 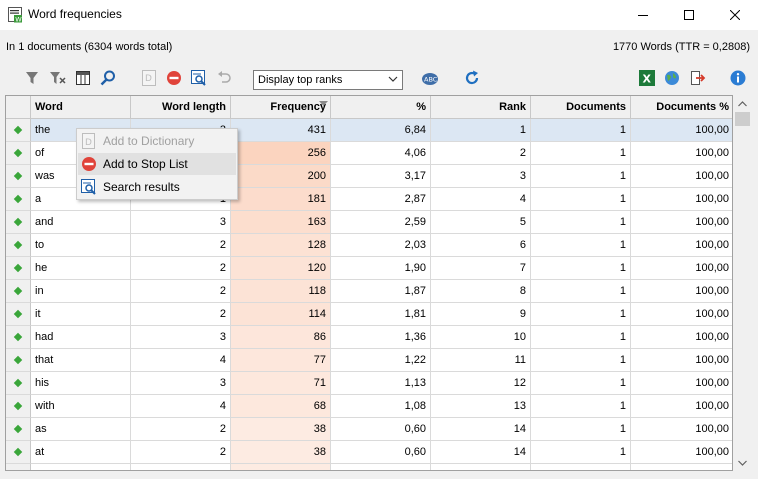 What do you see at coordinates (157, 187) in the screenshot?
I see `menu-item-search-results: Search results` at bounding box center [157, 187].